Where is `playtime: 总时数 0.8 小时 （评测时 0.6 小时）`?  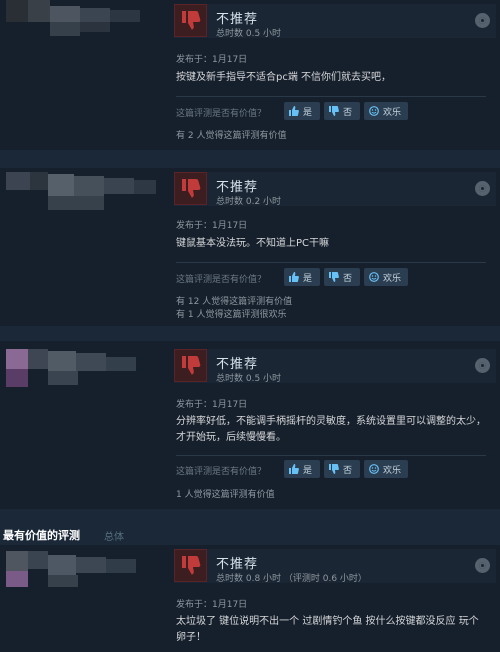 playtime: 总时数 0.8 小时 （评测时 0.6 小时） is located at coordinates (291, 579).